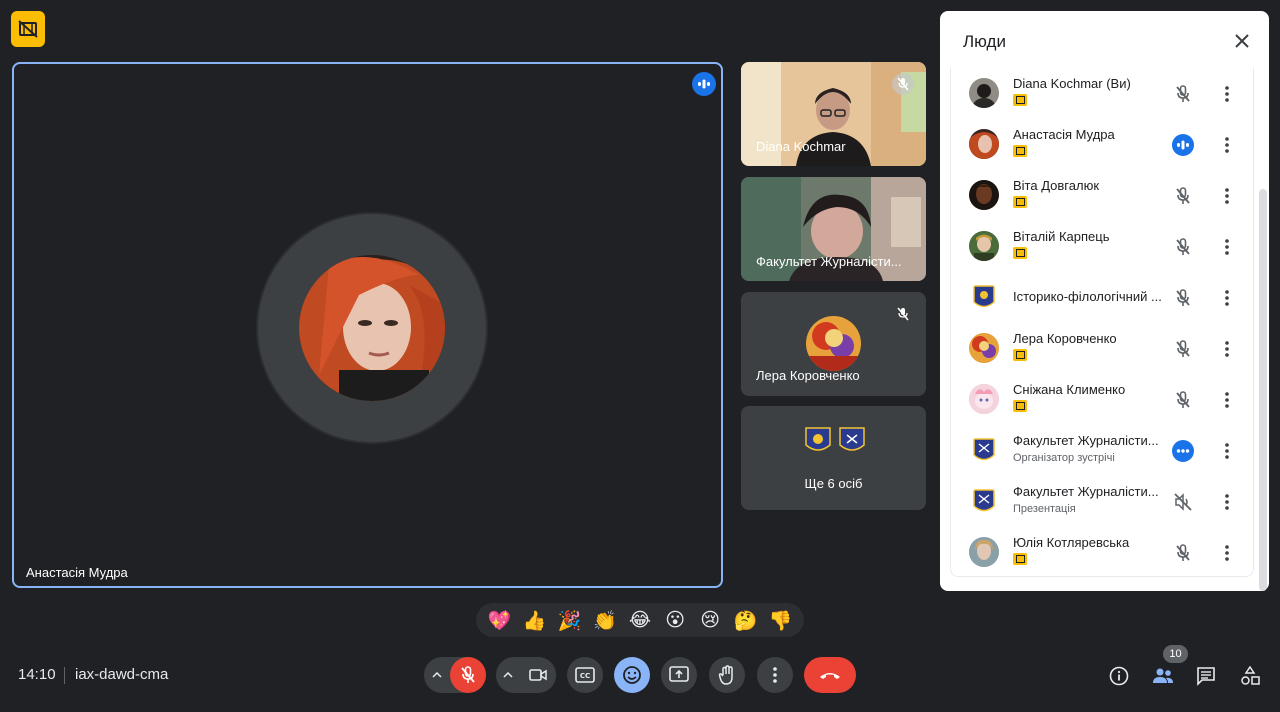 The height and width of the screenshot is (712, 1280). Describe the element at coordinates (1064, 134) in the screenshot. I see `participant-name: Анастасія Мудра` at that location.